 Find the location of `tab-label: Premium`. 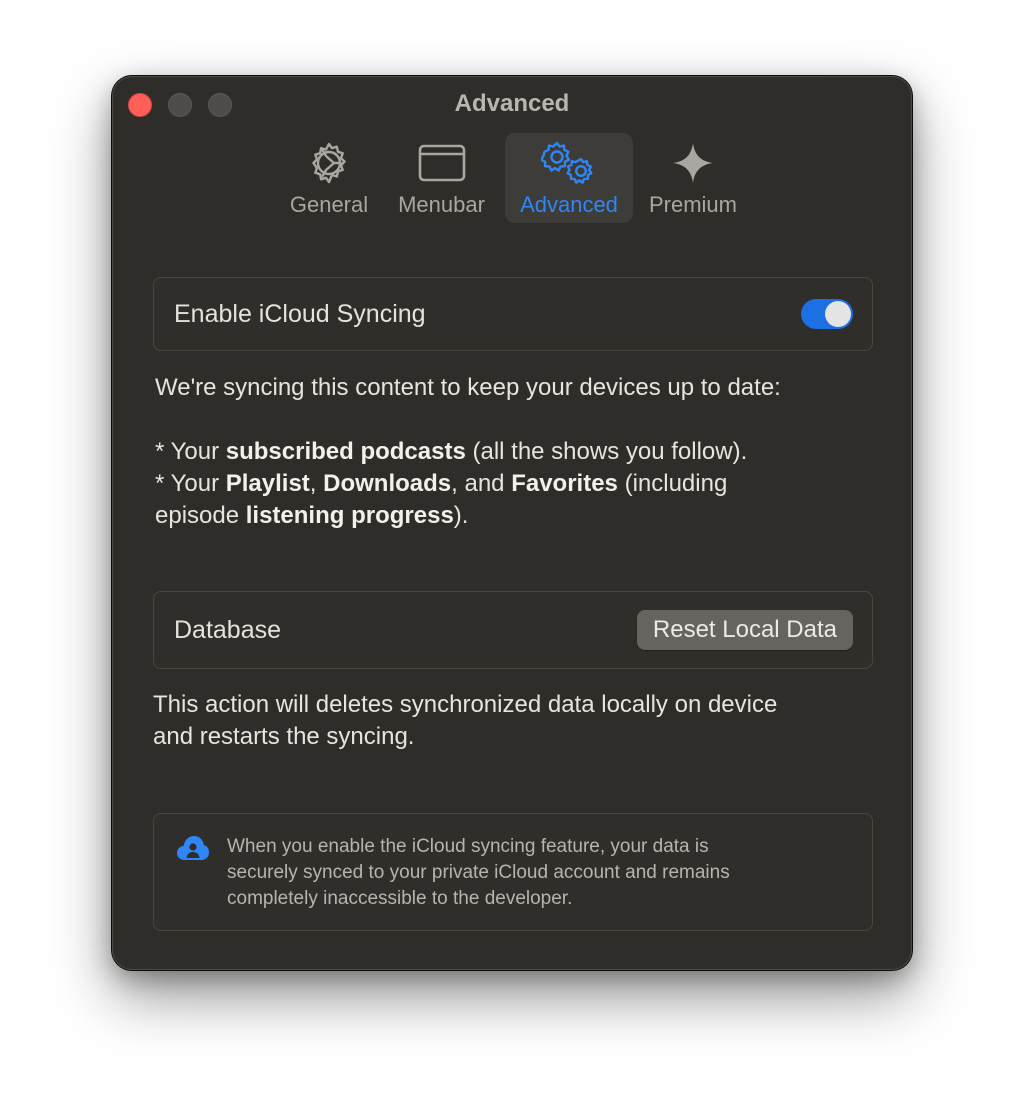

tab-label: Premium is located at coordinates (692, 204).